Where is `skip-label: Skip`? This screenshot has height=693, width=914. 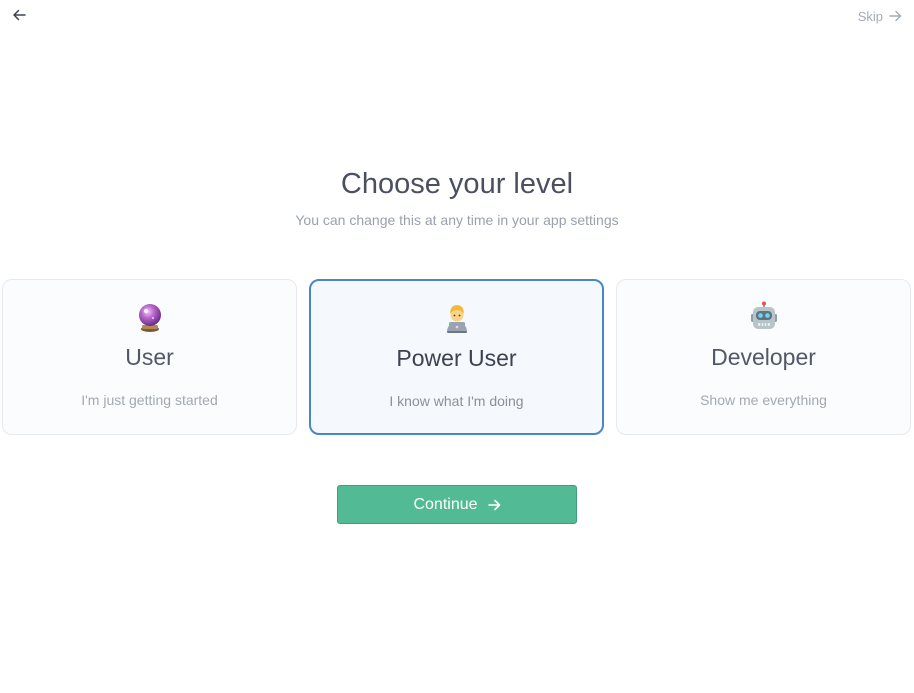 skip-label: Skip is located at coordinates (870, 16).